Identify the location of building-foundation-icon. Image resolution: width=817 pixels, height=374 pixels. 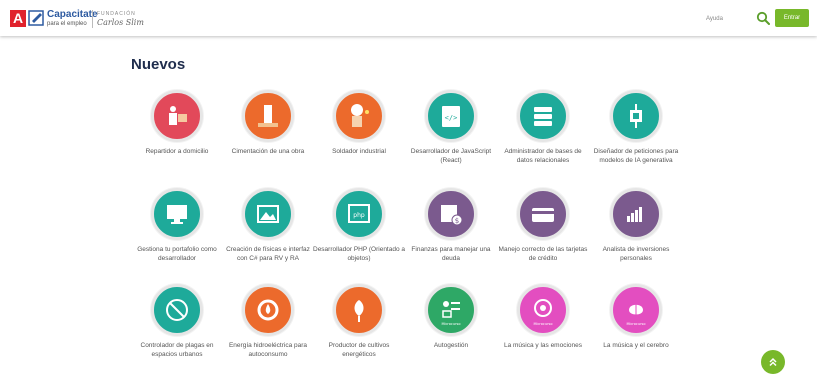
(268, 116).